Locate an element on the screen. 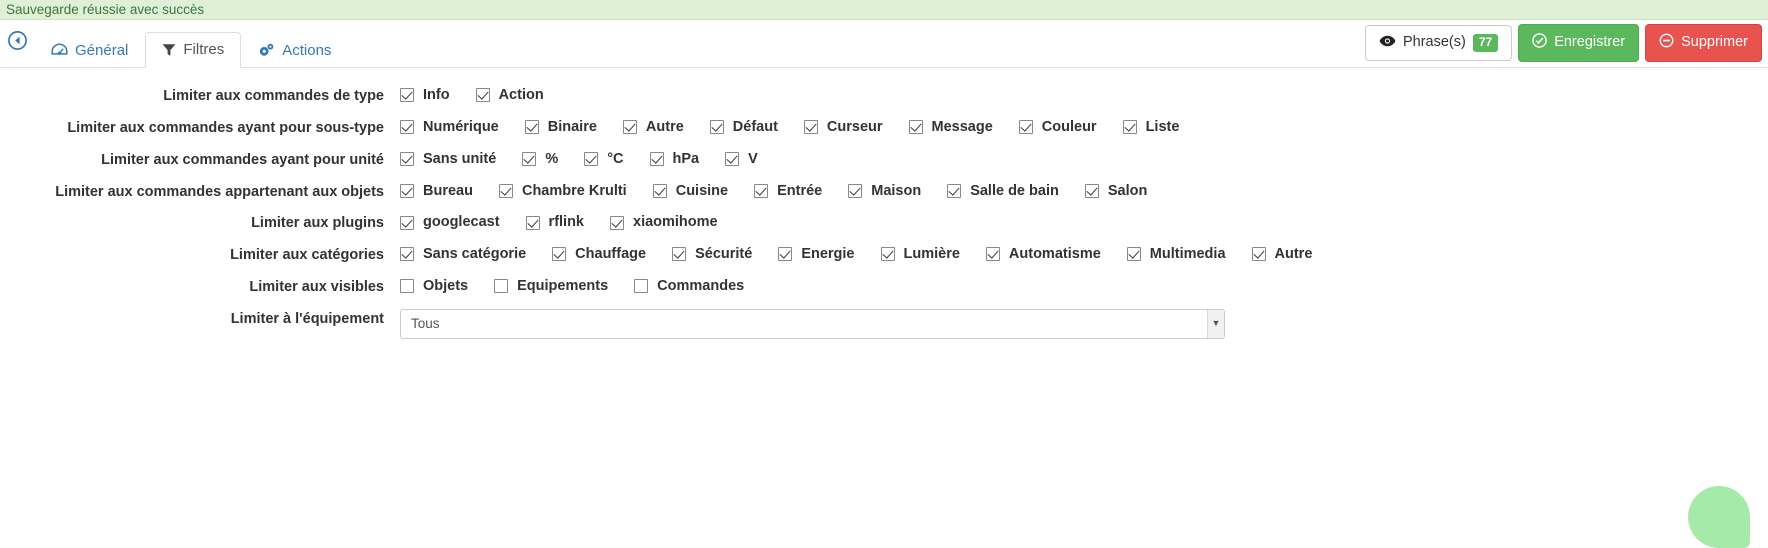 The width and height of the screenshot is (1768, 548). checkbox-label: Autre is located at coordinates (1294, 254).